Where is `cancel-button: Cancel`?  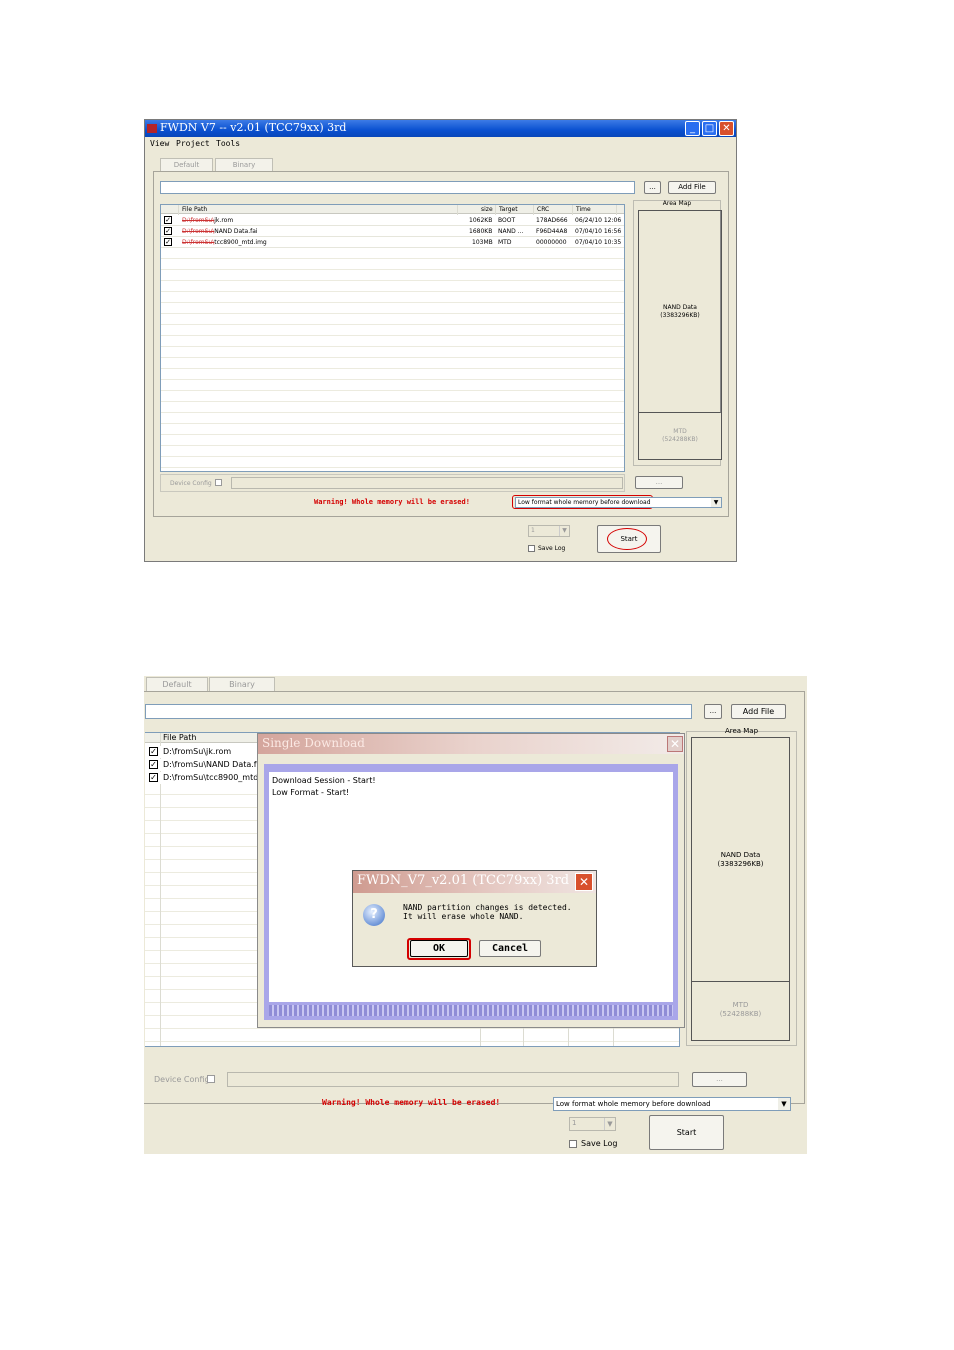
cancel-button: Cancel is located at coordinates (510, 948).